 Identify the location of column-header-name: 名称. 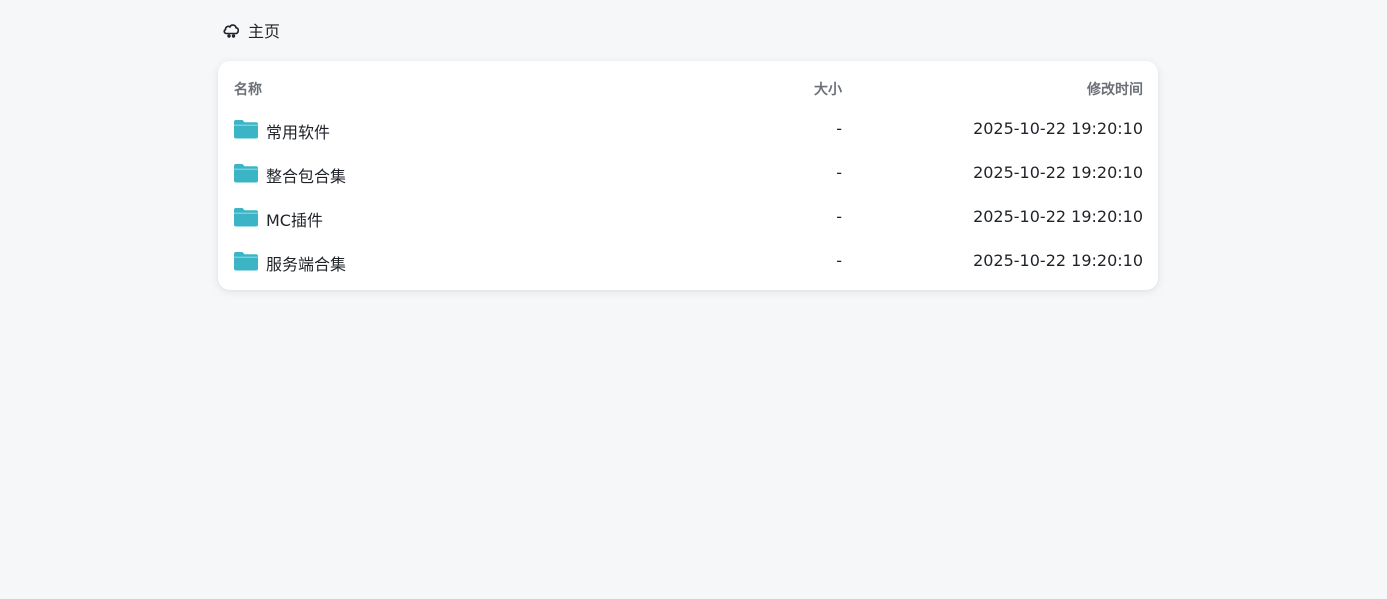
(248, 89).